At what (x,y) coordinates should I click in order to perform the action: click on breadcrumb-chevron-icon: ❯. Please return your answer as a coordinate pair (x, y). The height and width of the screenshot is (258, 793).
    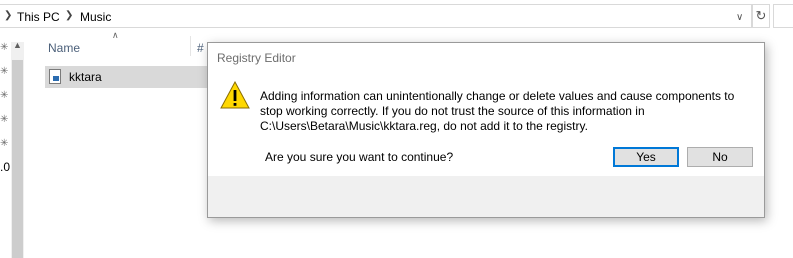
    Looking at the image, I should click on (8, 15).